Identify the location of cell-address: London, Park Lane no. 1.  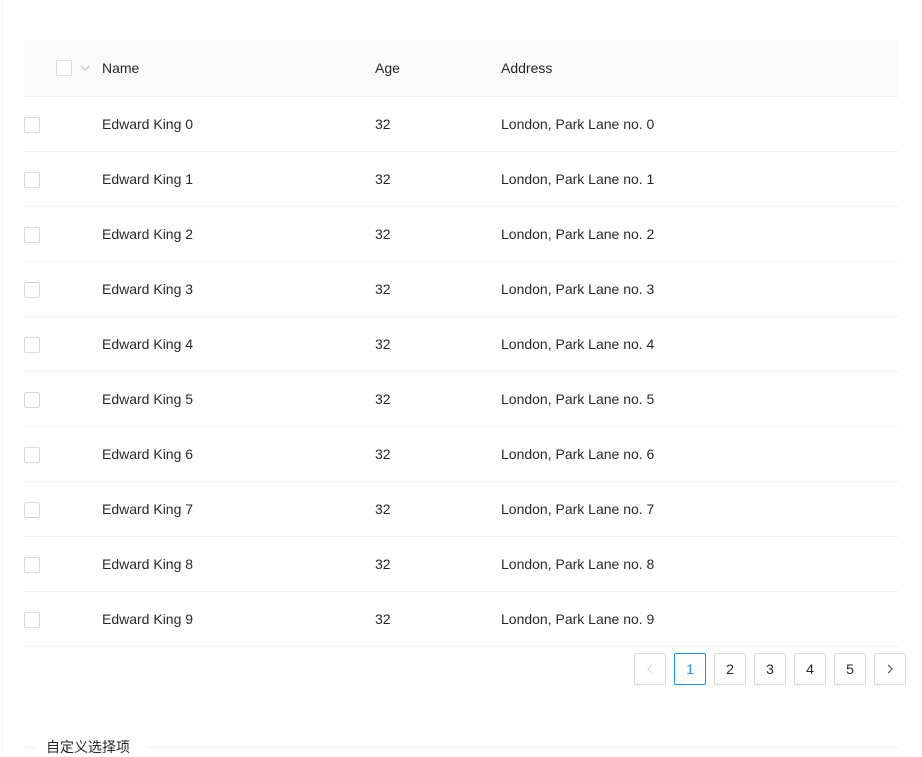
(699, 179).